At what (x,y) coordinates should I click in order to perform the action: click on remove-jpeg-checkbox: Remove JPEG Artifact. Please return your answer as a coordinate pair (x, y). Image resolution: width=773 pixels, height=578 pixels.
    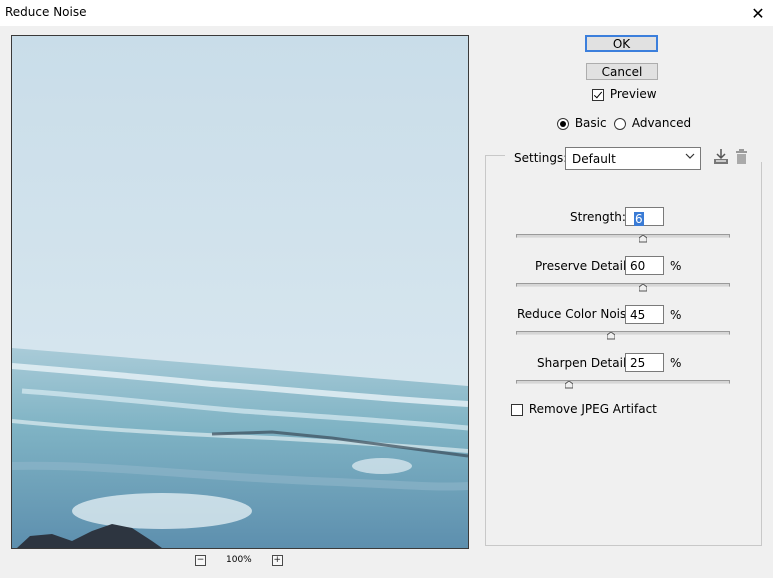
    Looking at the image, I should click on (584, 409).